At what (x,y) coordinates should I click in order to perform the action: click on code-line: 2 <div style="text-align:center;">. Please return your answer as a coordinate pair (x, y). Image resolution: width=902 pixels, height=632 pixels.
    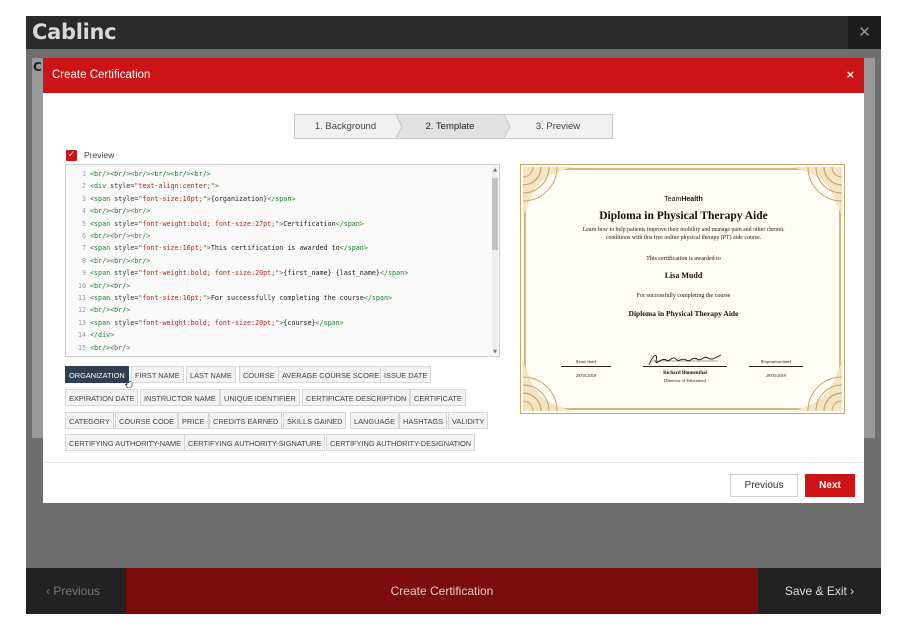
    Looking at the image, I should click on (142, 186).